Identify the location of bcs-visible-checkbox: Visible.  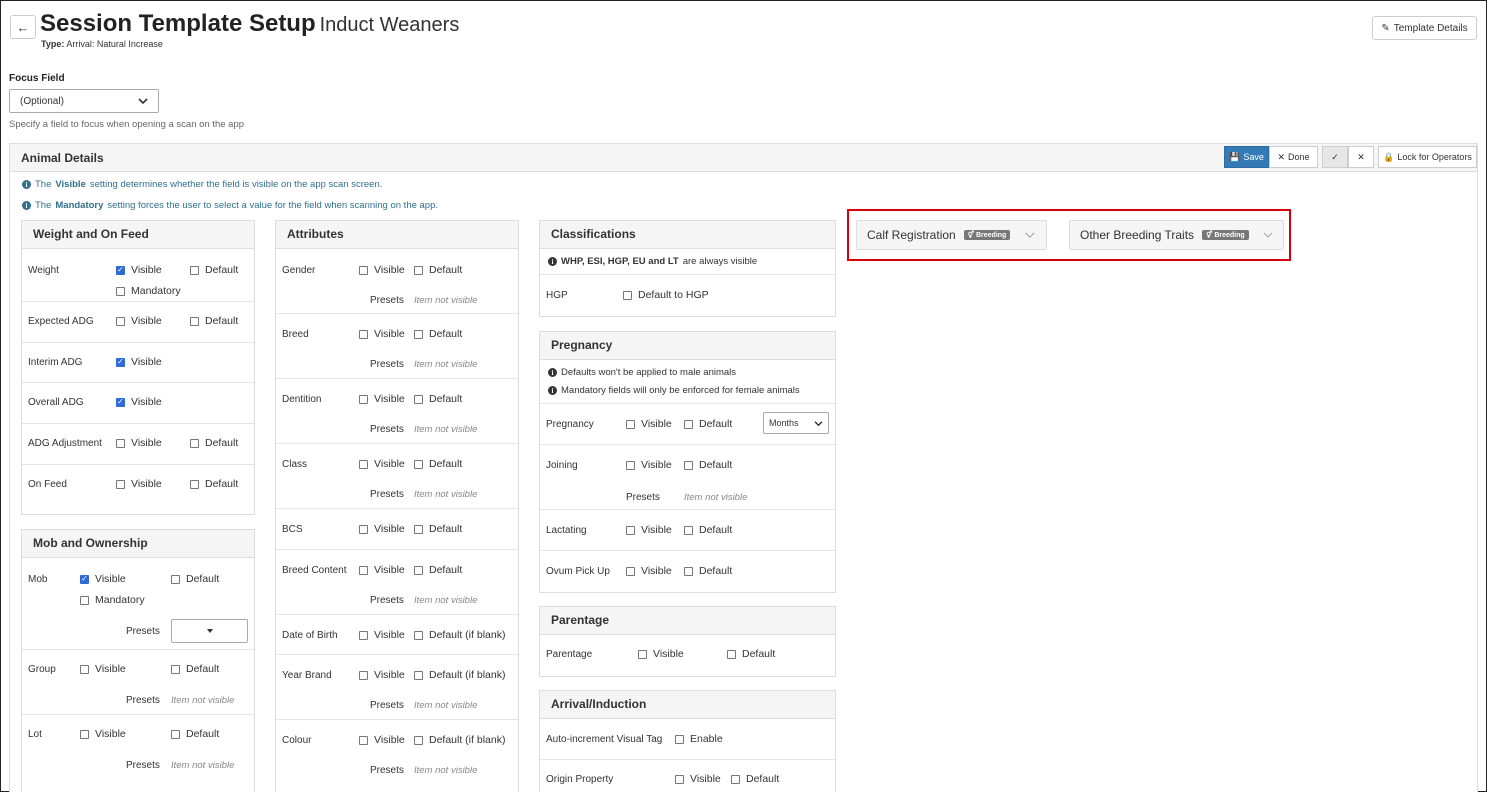
(382, 529).